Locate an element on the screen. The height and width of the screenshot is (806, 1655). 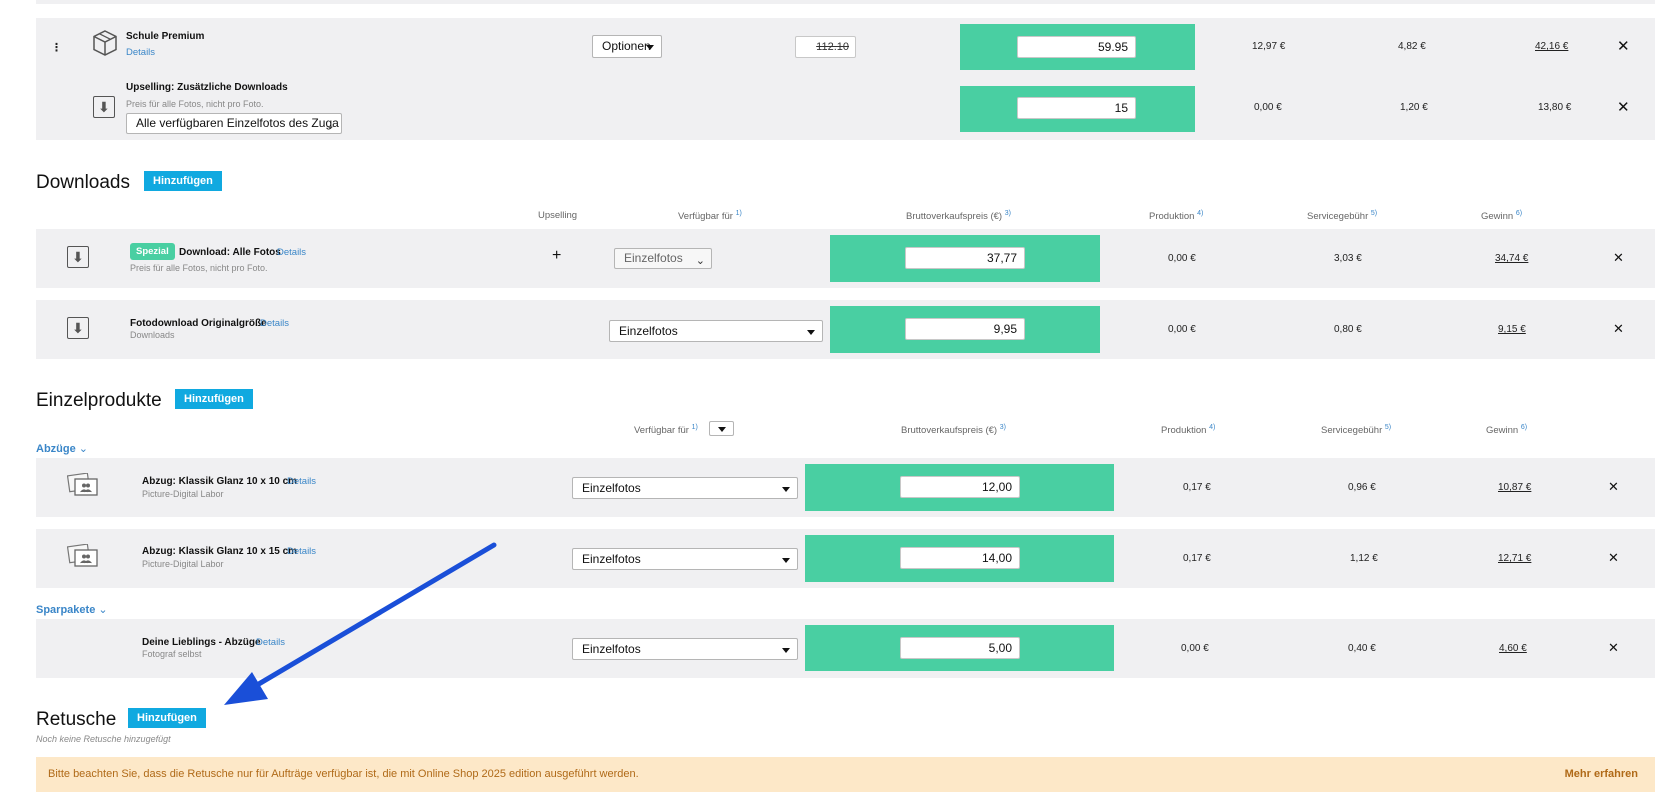
price-input: 5,00 is located at coordinates (960, 648).